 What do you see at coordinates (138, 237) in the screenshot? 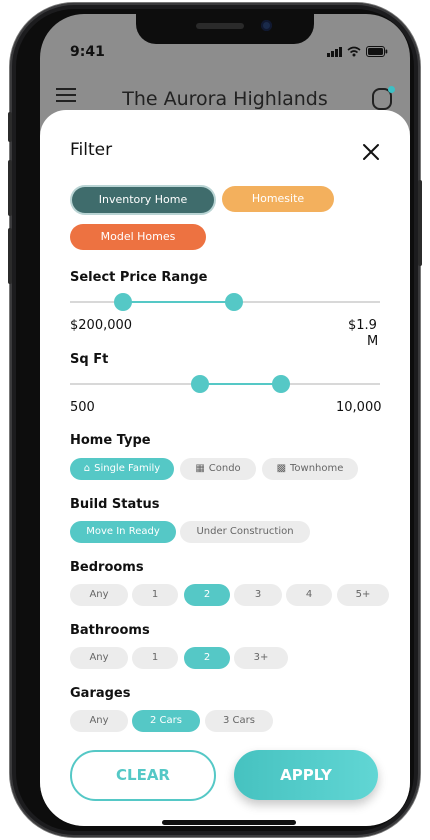
I see `type-pill-model-homes: Model Homes` at bounding box center [138, 237].